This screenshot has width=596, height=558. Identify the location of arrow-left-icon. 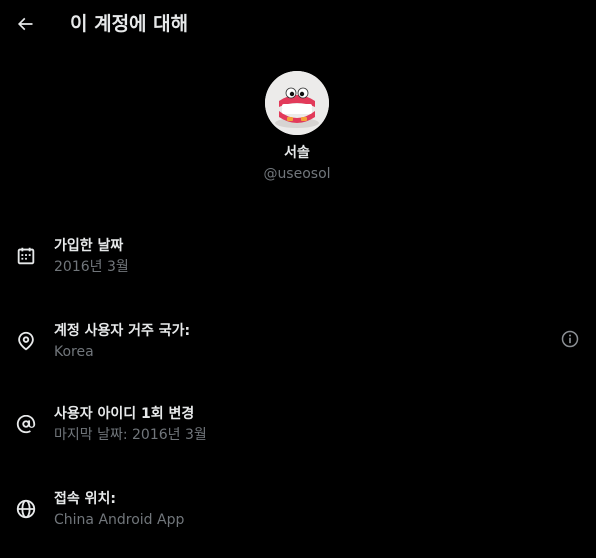
(25, 24).